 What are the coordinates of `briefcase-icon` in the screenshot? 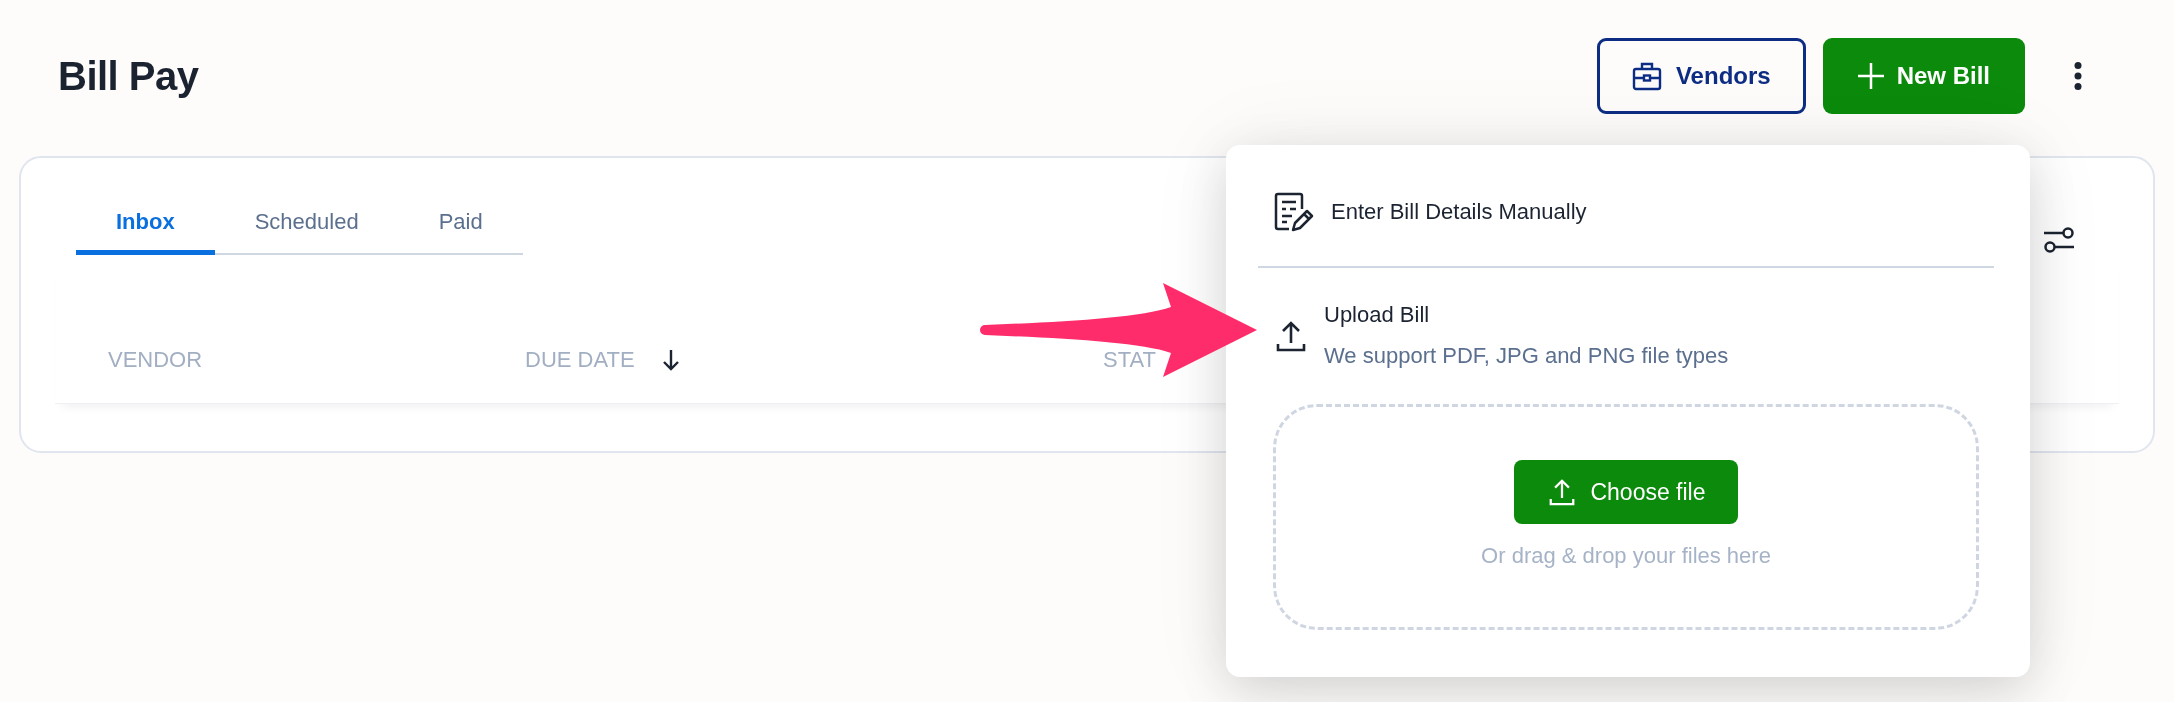 It's located at (1646, 76).